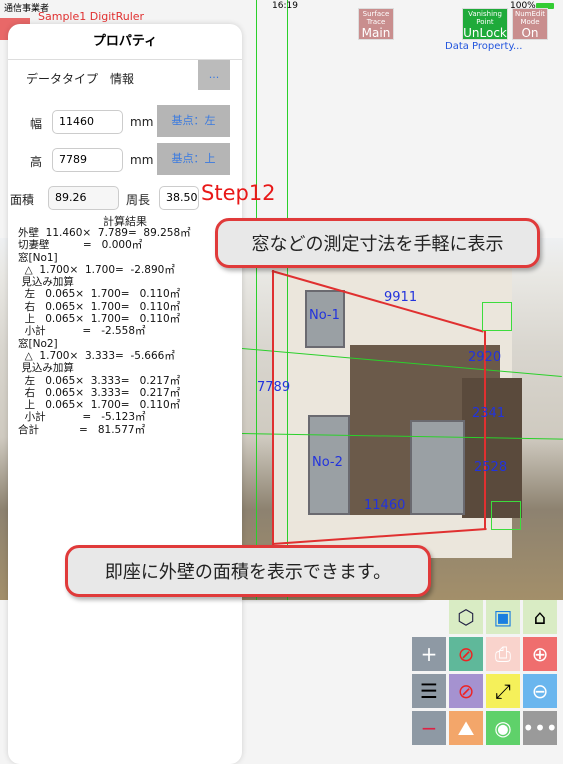 The image size is (563, 764). What do you see at coordinates (82, 331) in the screenshot?
I see `calc-line: 小計 = -2.558㎡` at bounding box center [82, 331].